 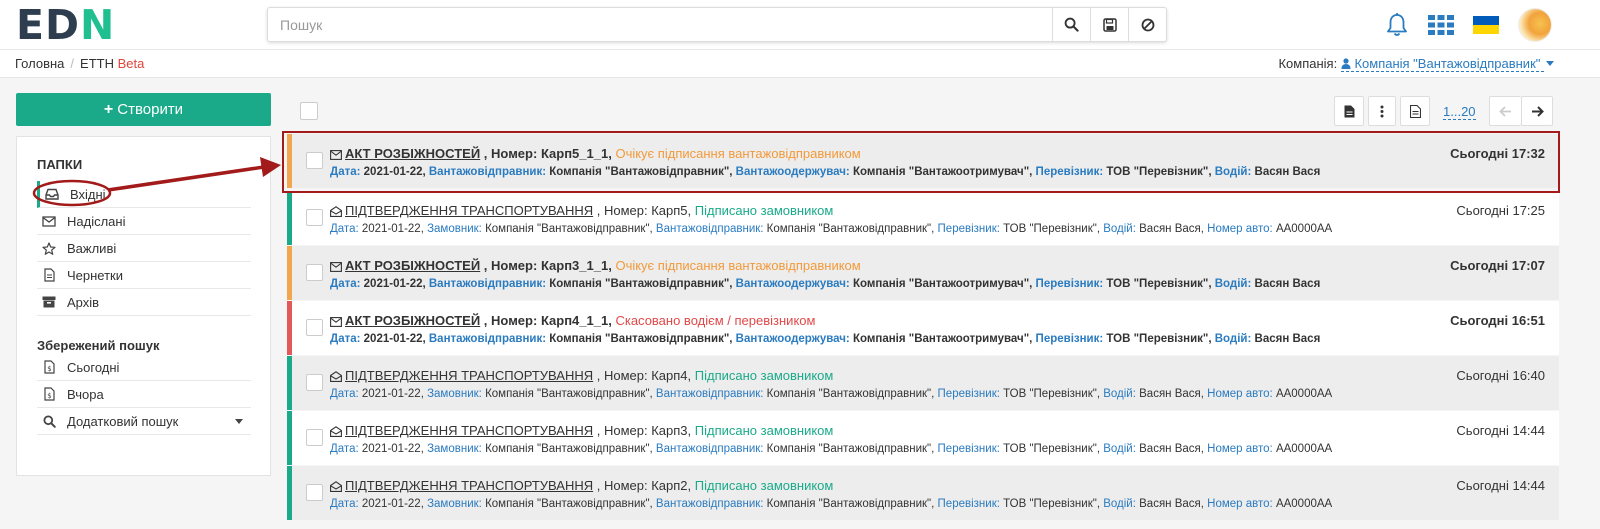 I want to click on document-time: Сьогодні 14:44, so click(x=1500, y=485).